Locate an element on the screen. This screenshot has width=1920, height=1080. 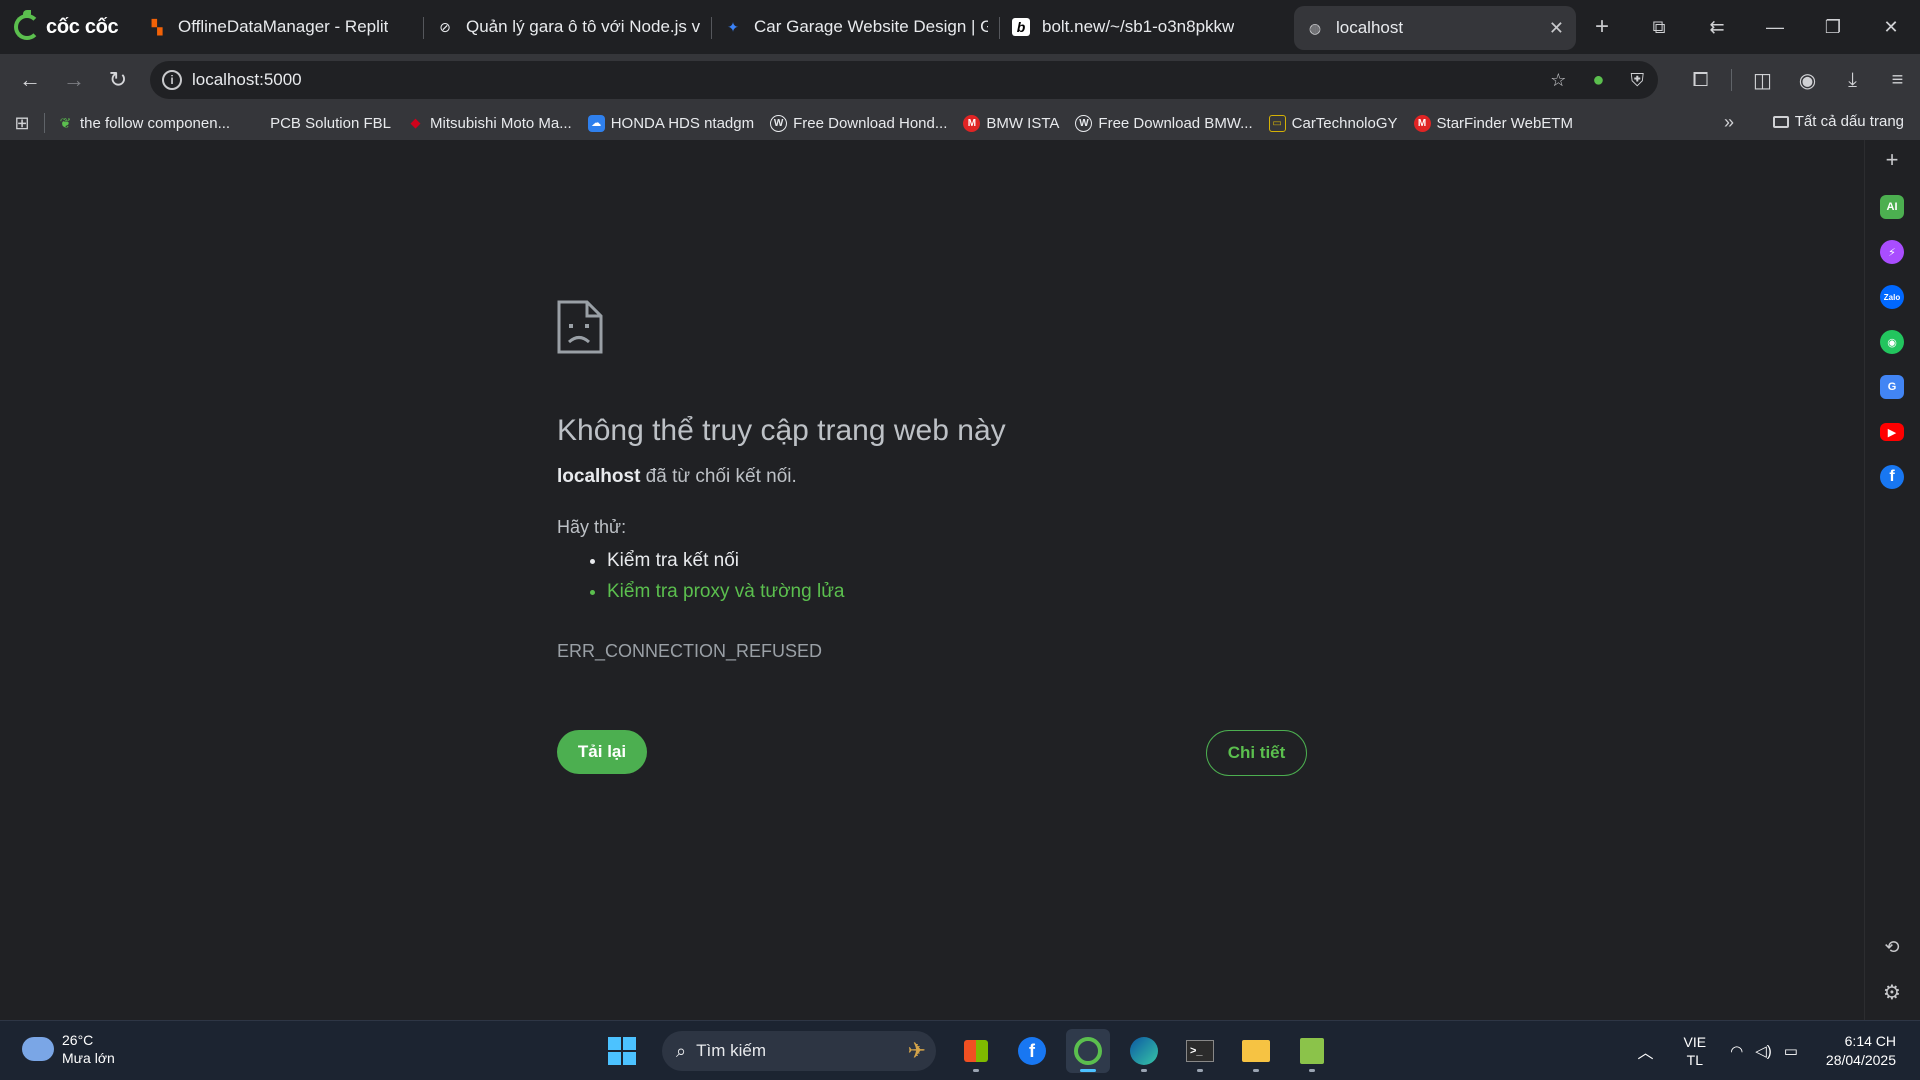
details-button: Chi tiết is located at coordinates (1256, 753).